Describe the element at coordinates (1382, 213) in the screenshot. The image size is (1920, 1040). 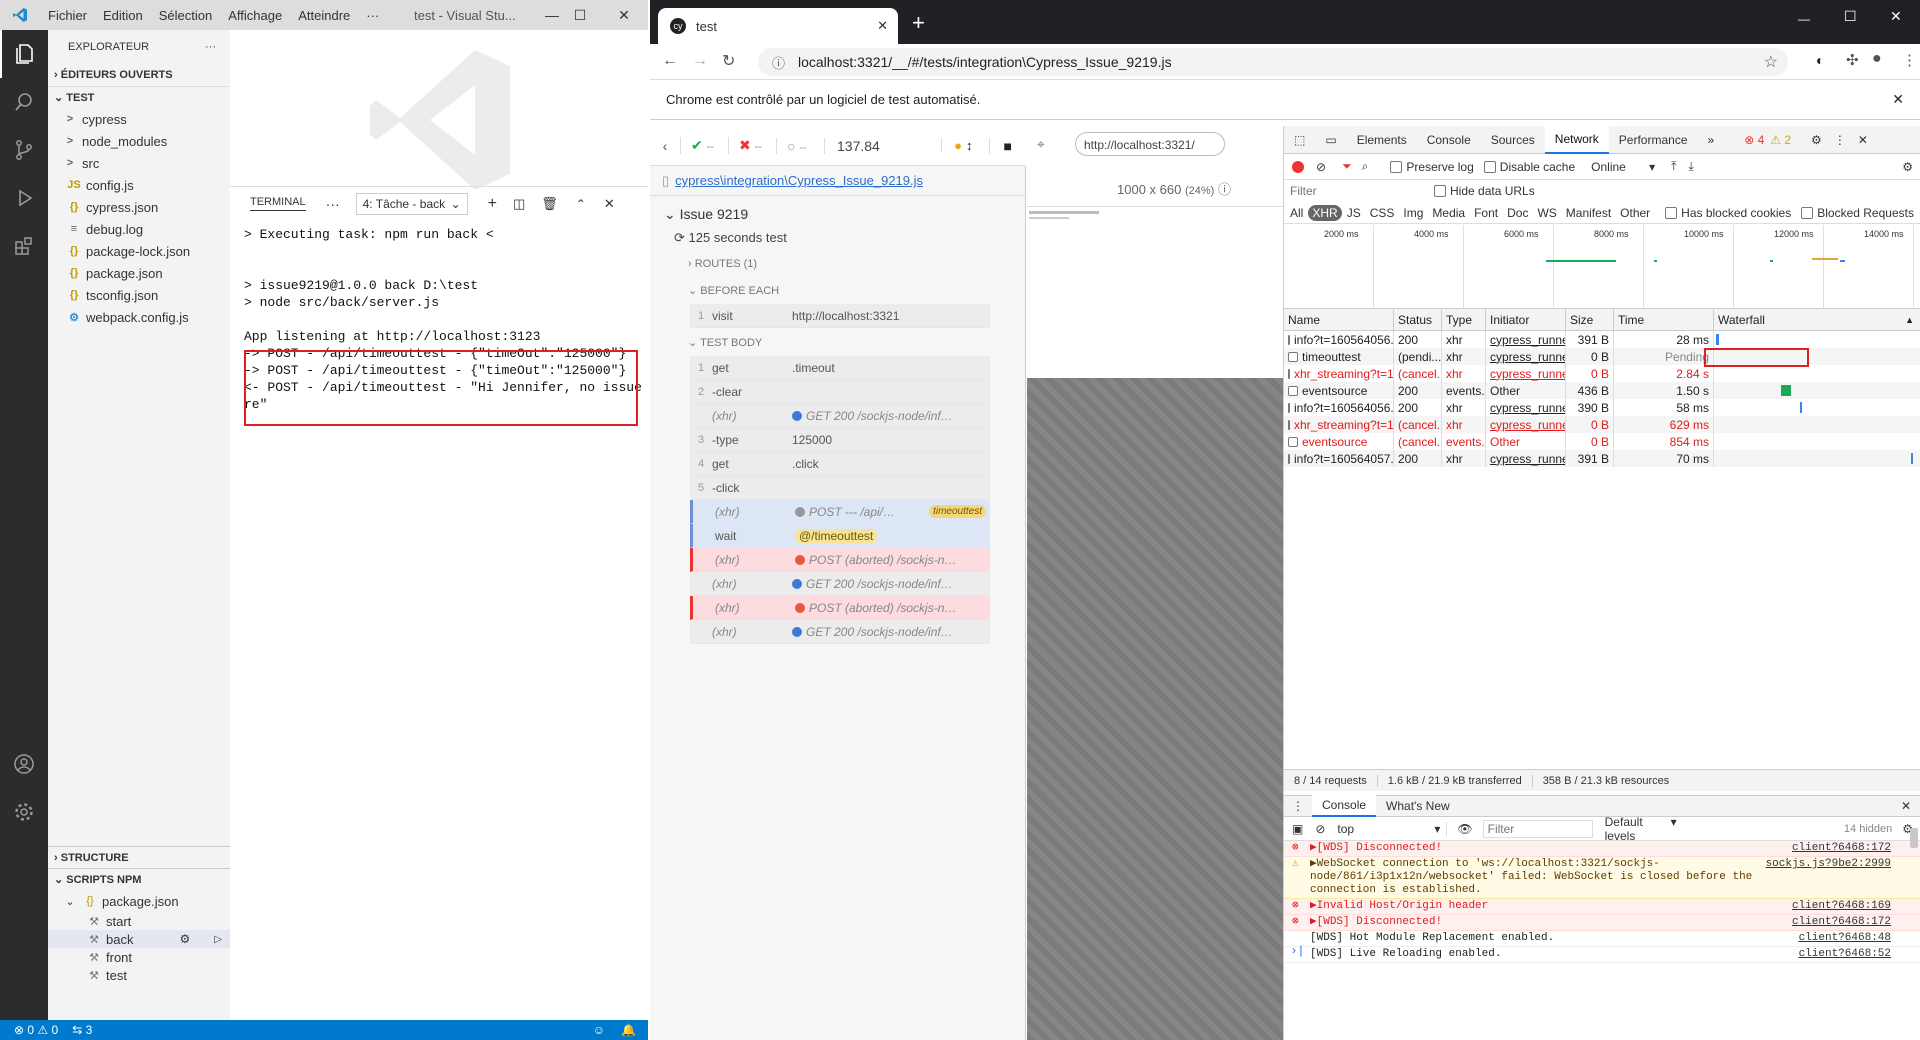
I see `type-filter-css: CSS` at that location.